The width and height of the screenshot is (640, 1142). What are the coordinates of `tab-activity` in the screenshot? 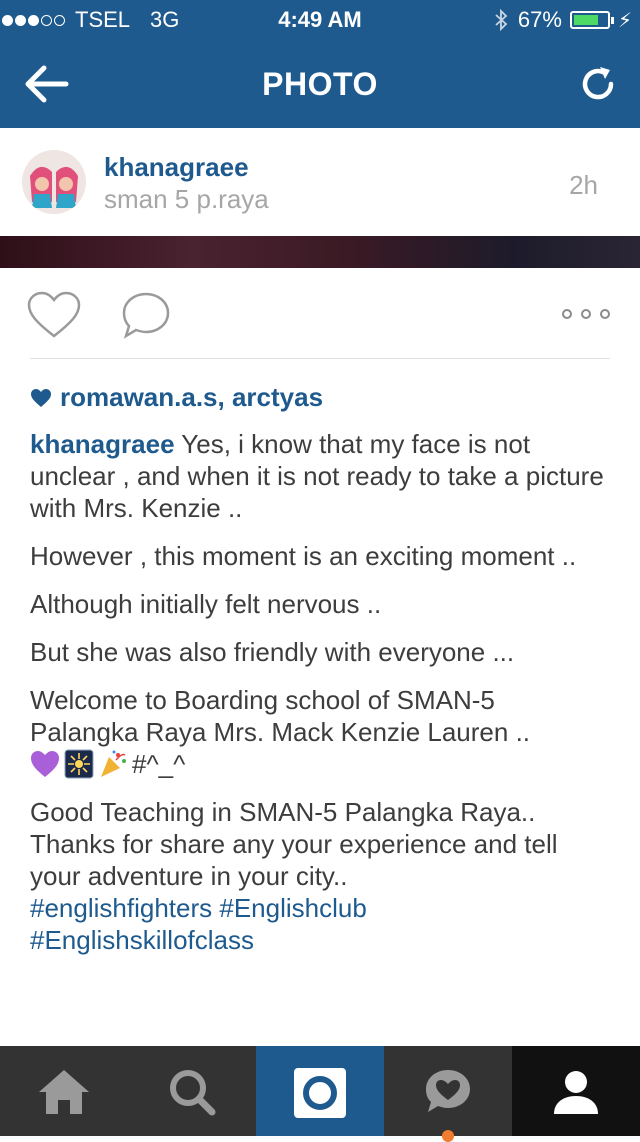 It's located at (448, 1094).